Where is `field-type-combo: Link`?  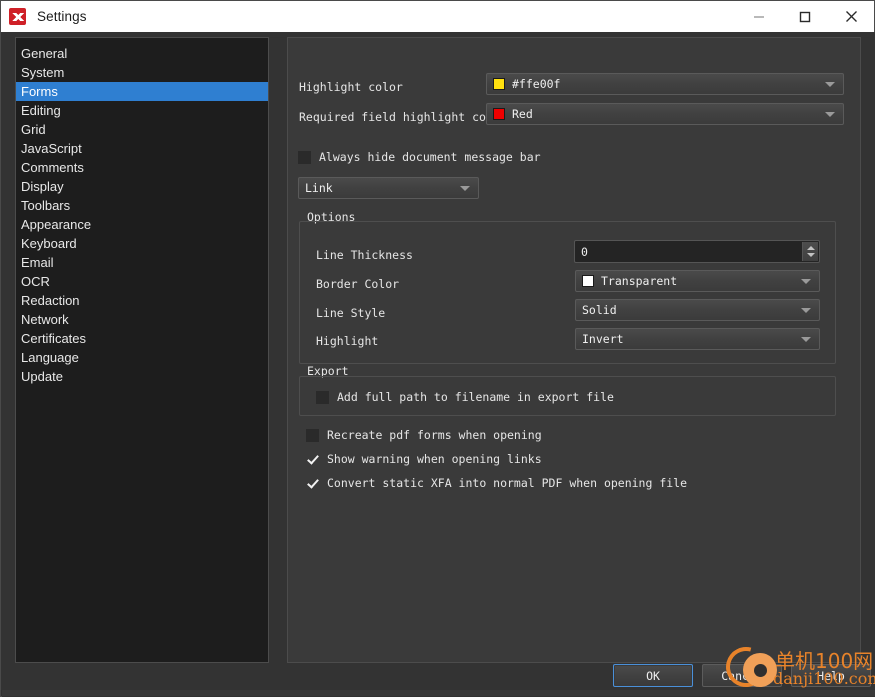 field-type-combo: Link is located at coordinates (388, 188).